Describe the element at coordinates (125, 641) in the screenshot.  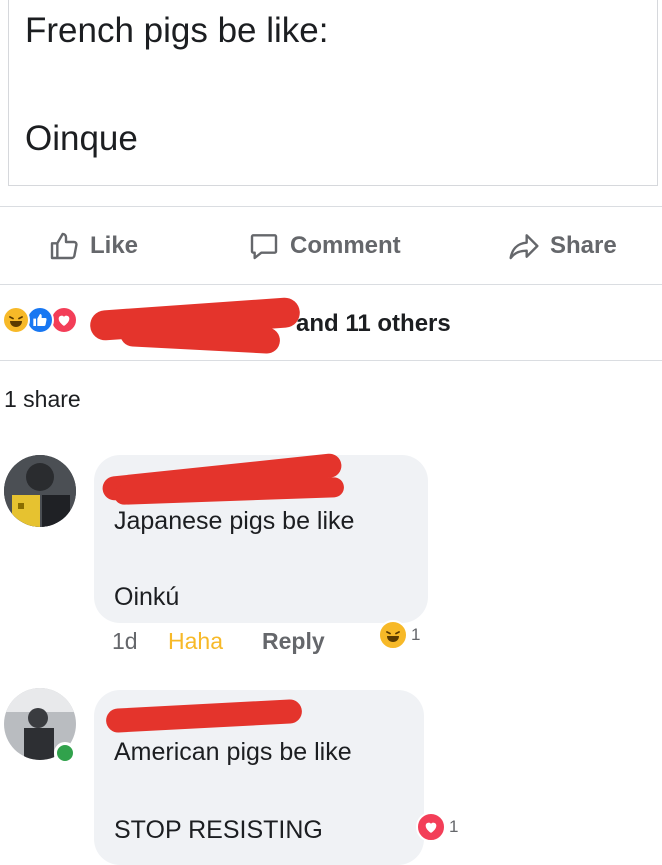
I see `comment-timestamp: 1d` at that location.